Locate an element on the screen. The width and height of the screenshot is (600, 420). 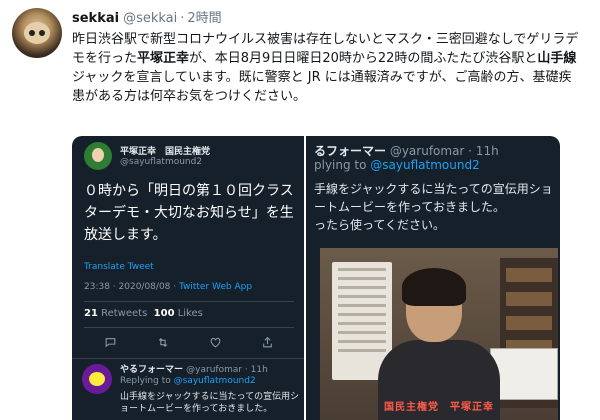
author-name: sekkai is located at coordinates (95, 18).